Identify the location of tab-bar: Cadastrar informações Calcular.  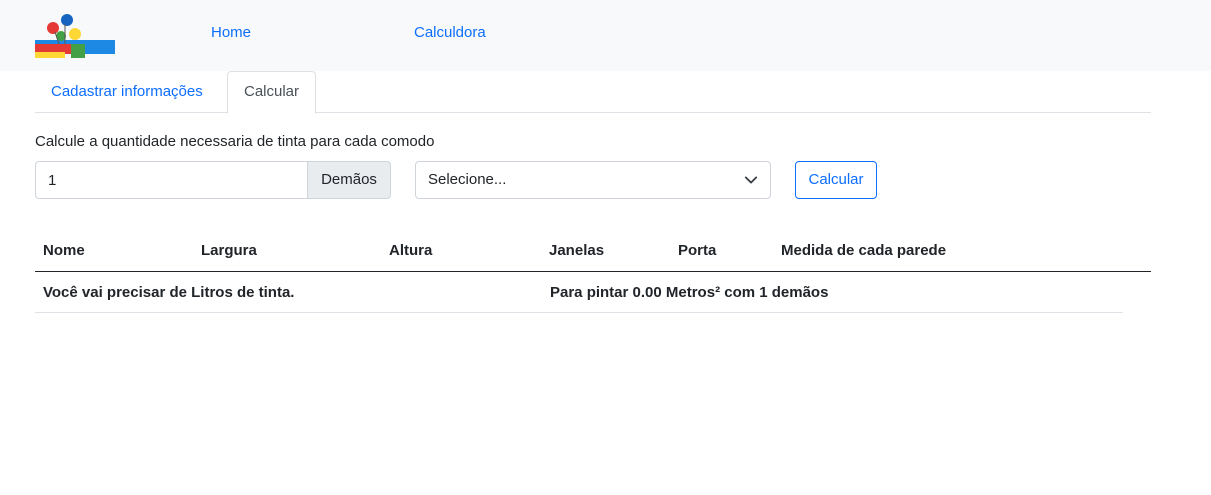
(593, 92).